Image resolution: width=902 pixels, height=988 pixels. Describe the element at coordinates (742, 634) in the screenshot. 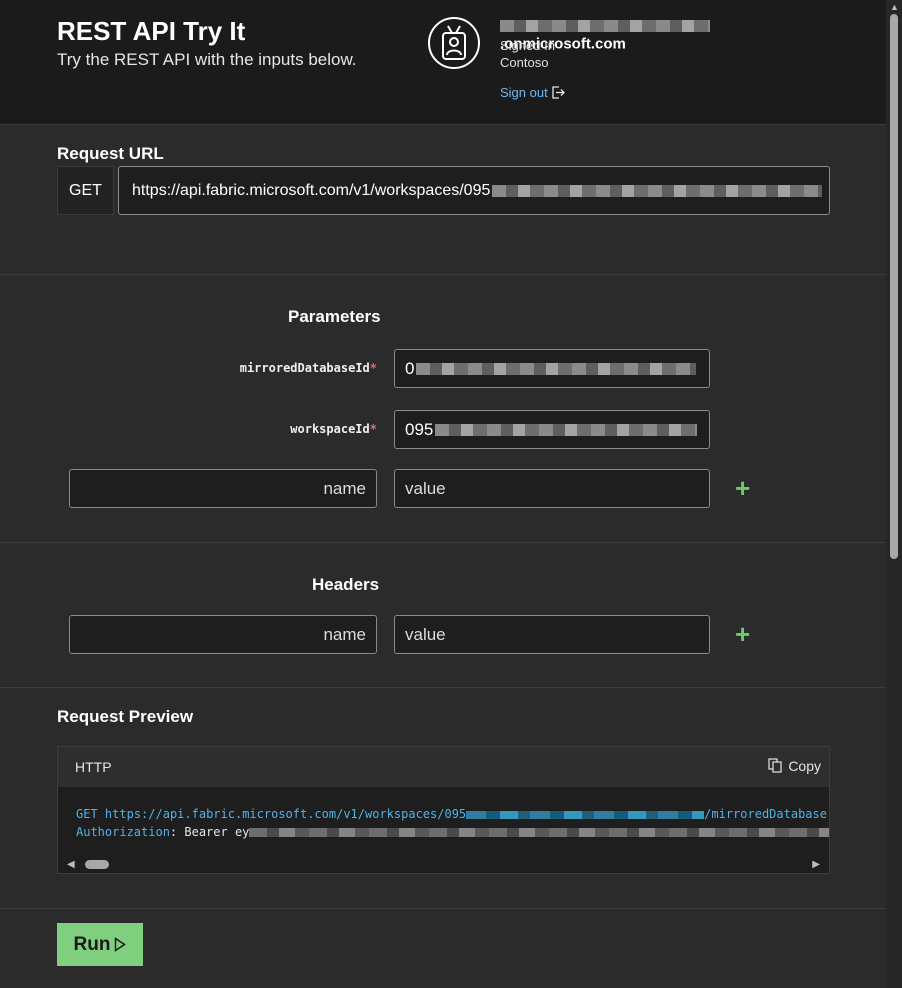

I see `add-header-icon: +` at that location.